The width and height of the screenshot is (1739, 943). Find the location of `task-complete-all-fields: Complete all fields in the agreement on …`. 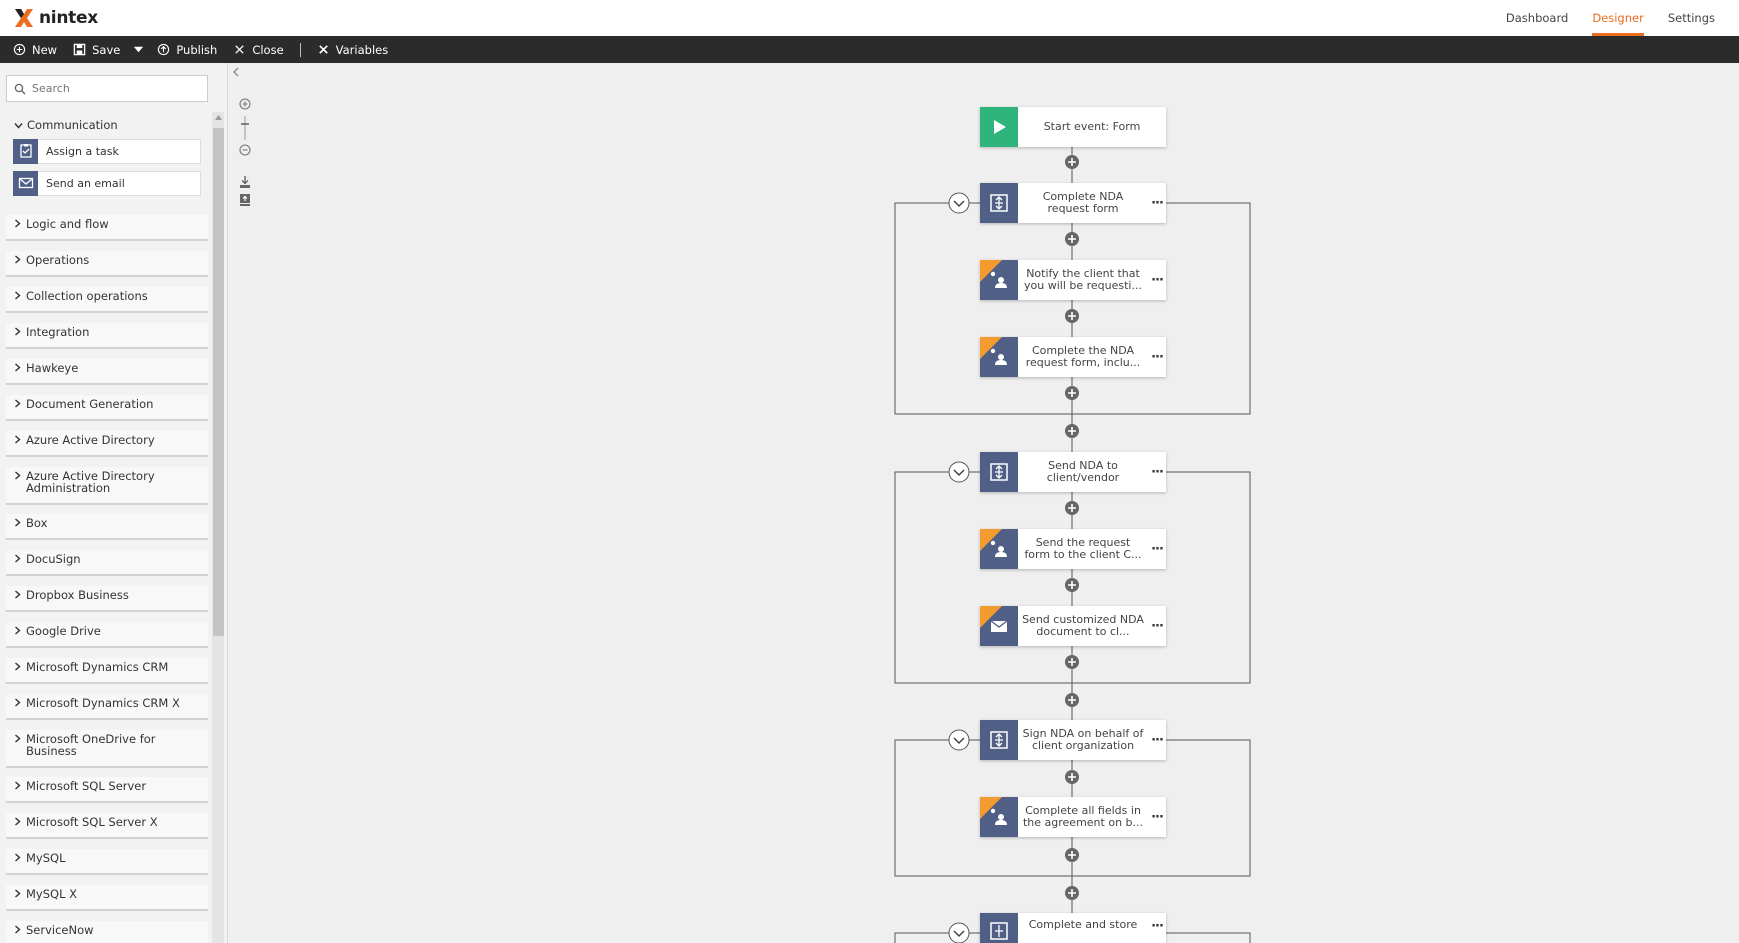

task-complete-all-fields: Complete all fields in the agreement on … is located at coordinates (1073, 817).